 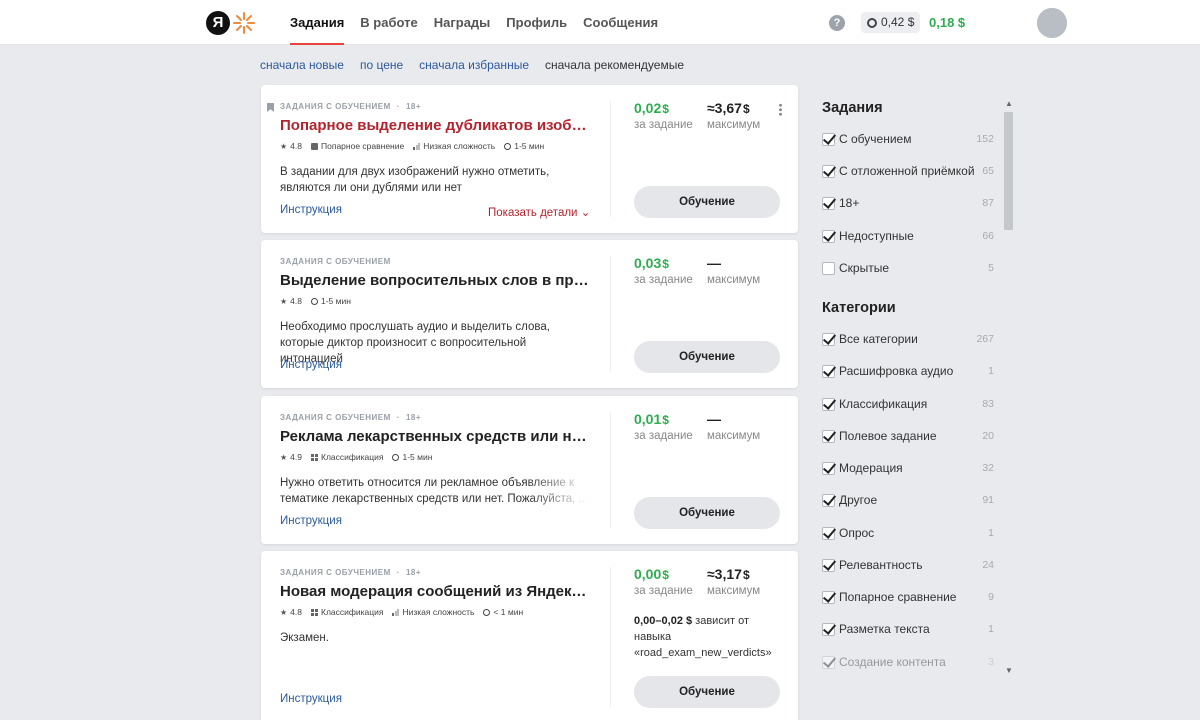 What do you see at coordinates (435, 436) in the screenshot?
I see `task-title: Реклама лекарственных средств или нет?` at bounding box center [435, 436].